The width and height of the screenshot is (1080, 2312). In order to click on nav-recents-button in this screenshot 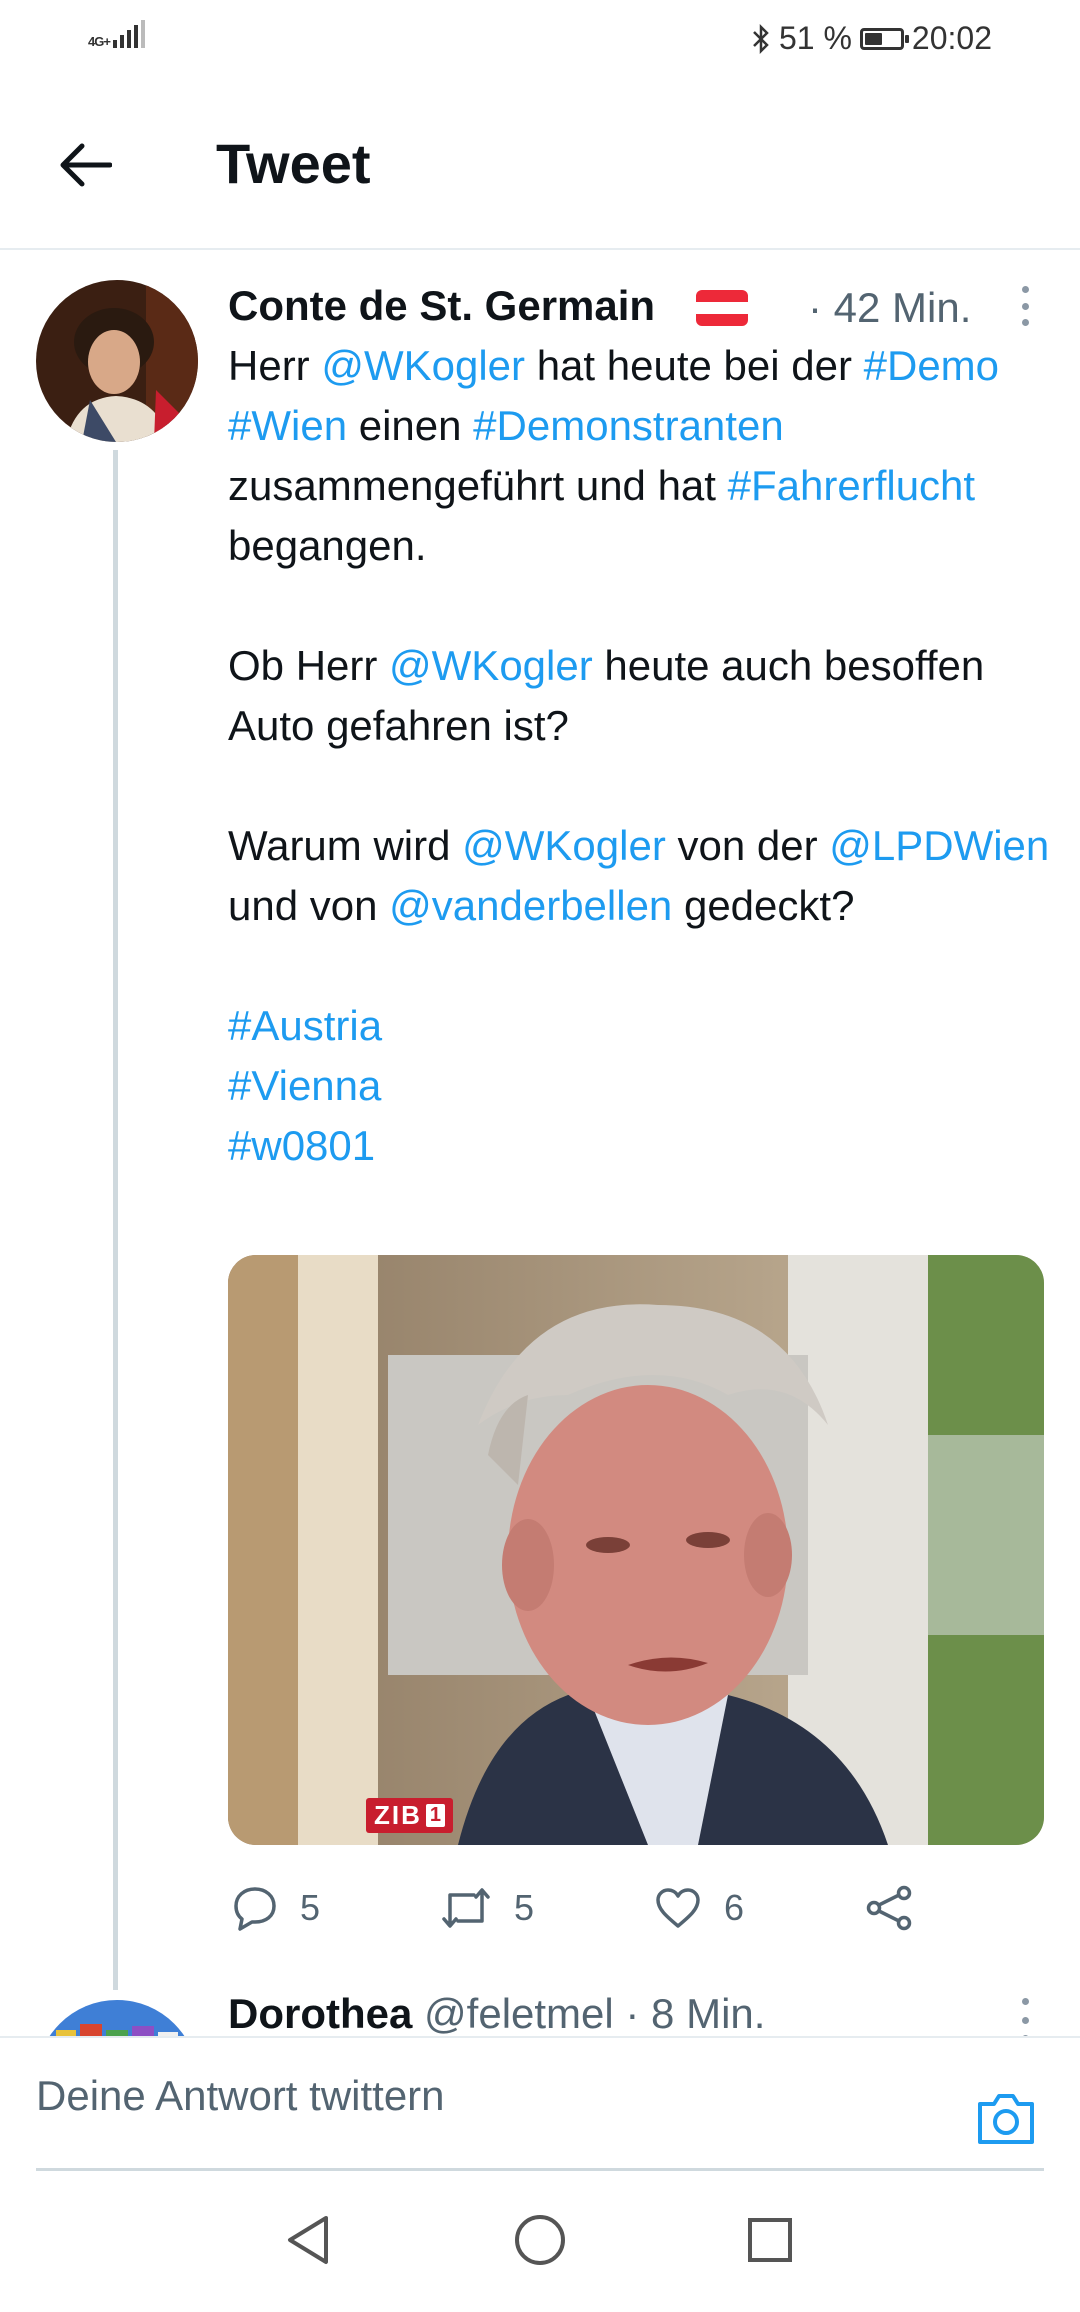, I will do `click(770, 2240)`.